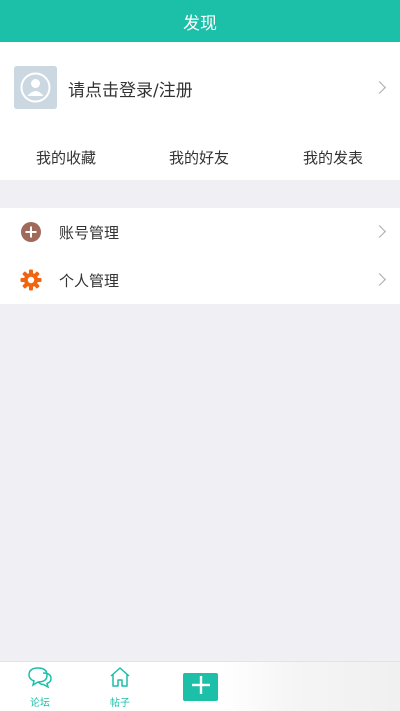  I want to click on add-post-button, so click(200, 687).